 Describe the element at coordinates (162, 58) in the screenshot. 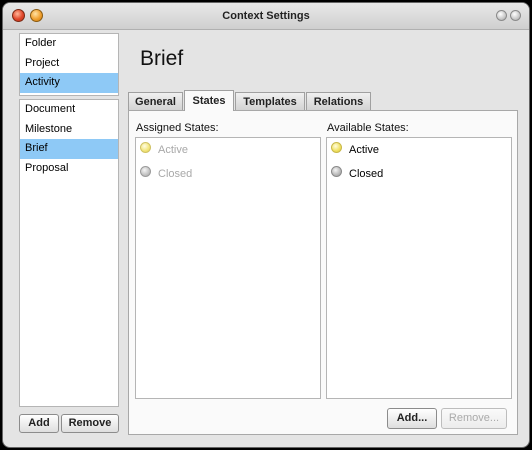

I see `page-title: Brief` at that location.